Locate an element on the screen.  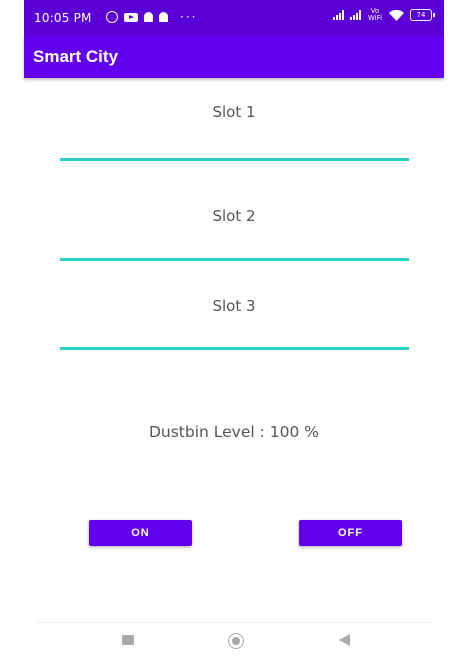
app-bar: Smart City is located at coordinates (234, 57).